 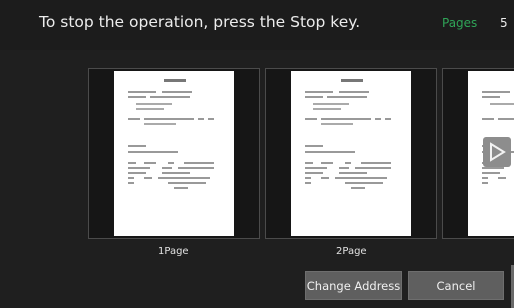 I want to click on play-triangle-icon, so click(x=498, y=152).